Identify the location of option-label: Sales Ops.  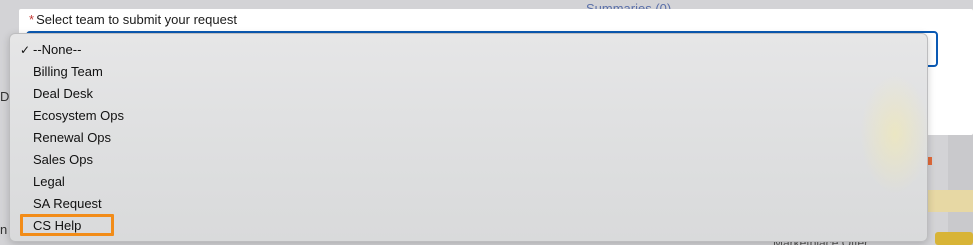
(63, 159).